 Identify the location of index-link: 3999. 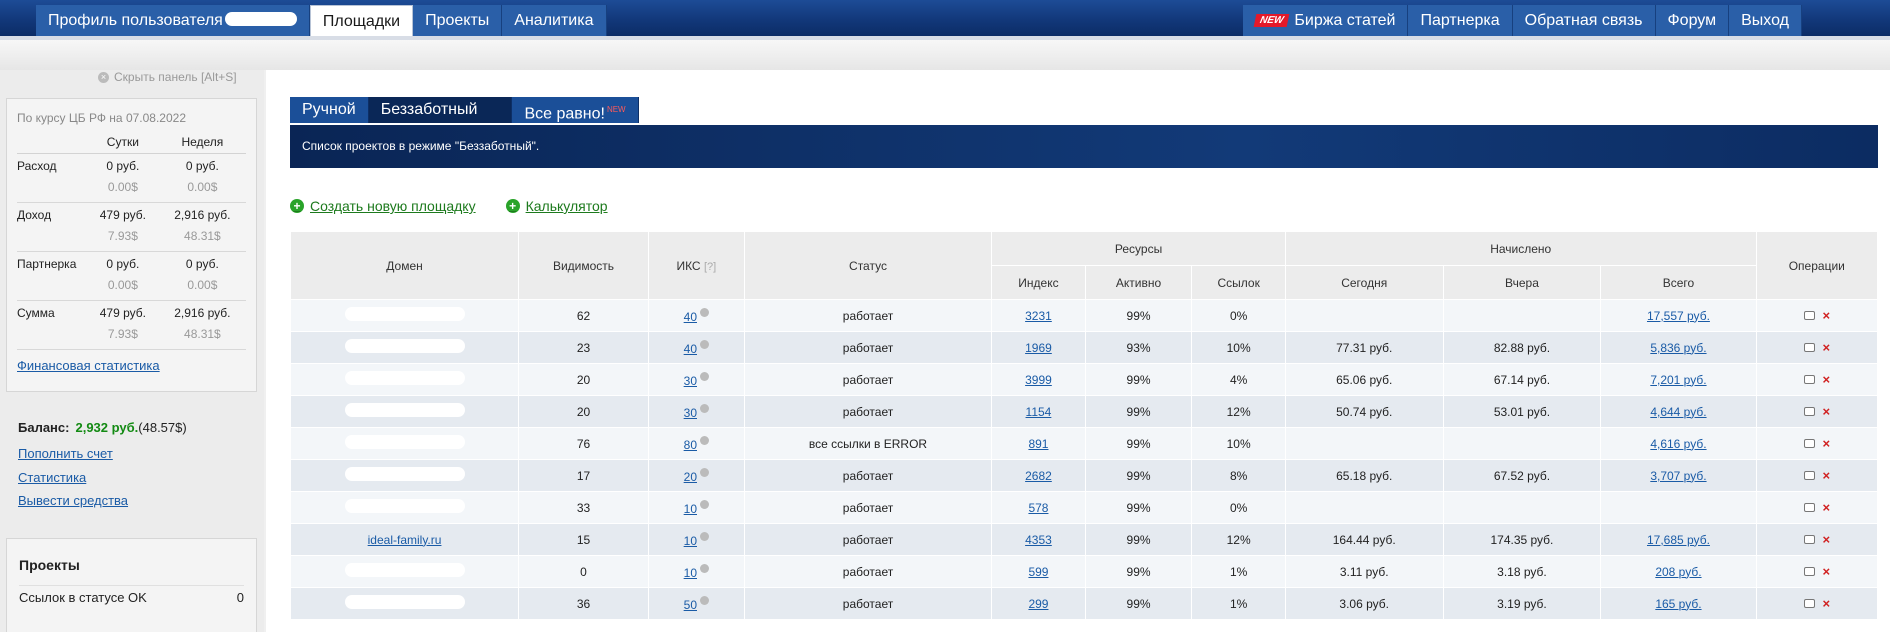
(1038, 380).